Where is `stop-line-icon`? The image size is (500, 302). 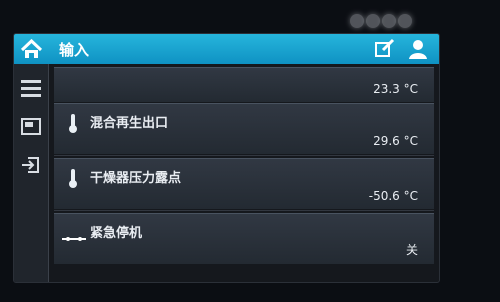
stop-line-icon is located at coordinates (74, 235).